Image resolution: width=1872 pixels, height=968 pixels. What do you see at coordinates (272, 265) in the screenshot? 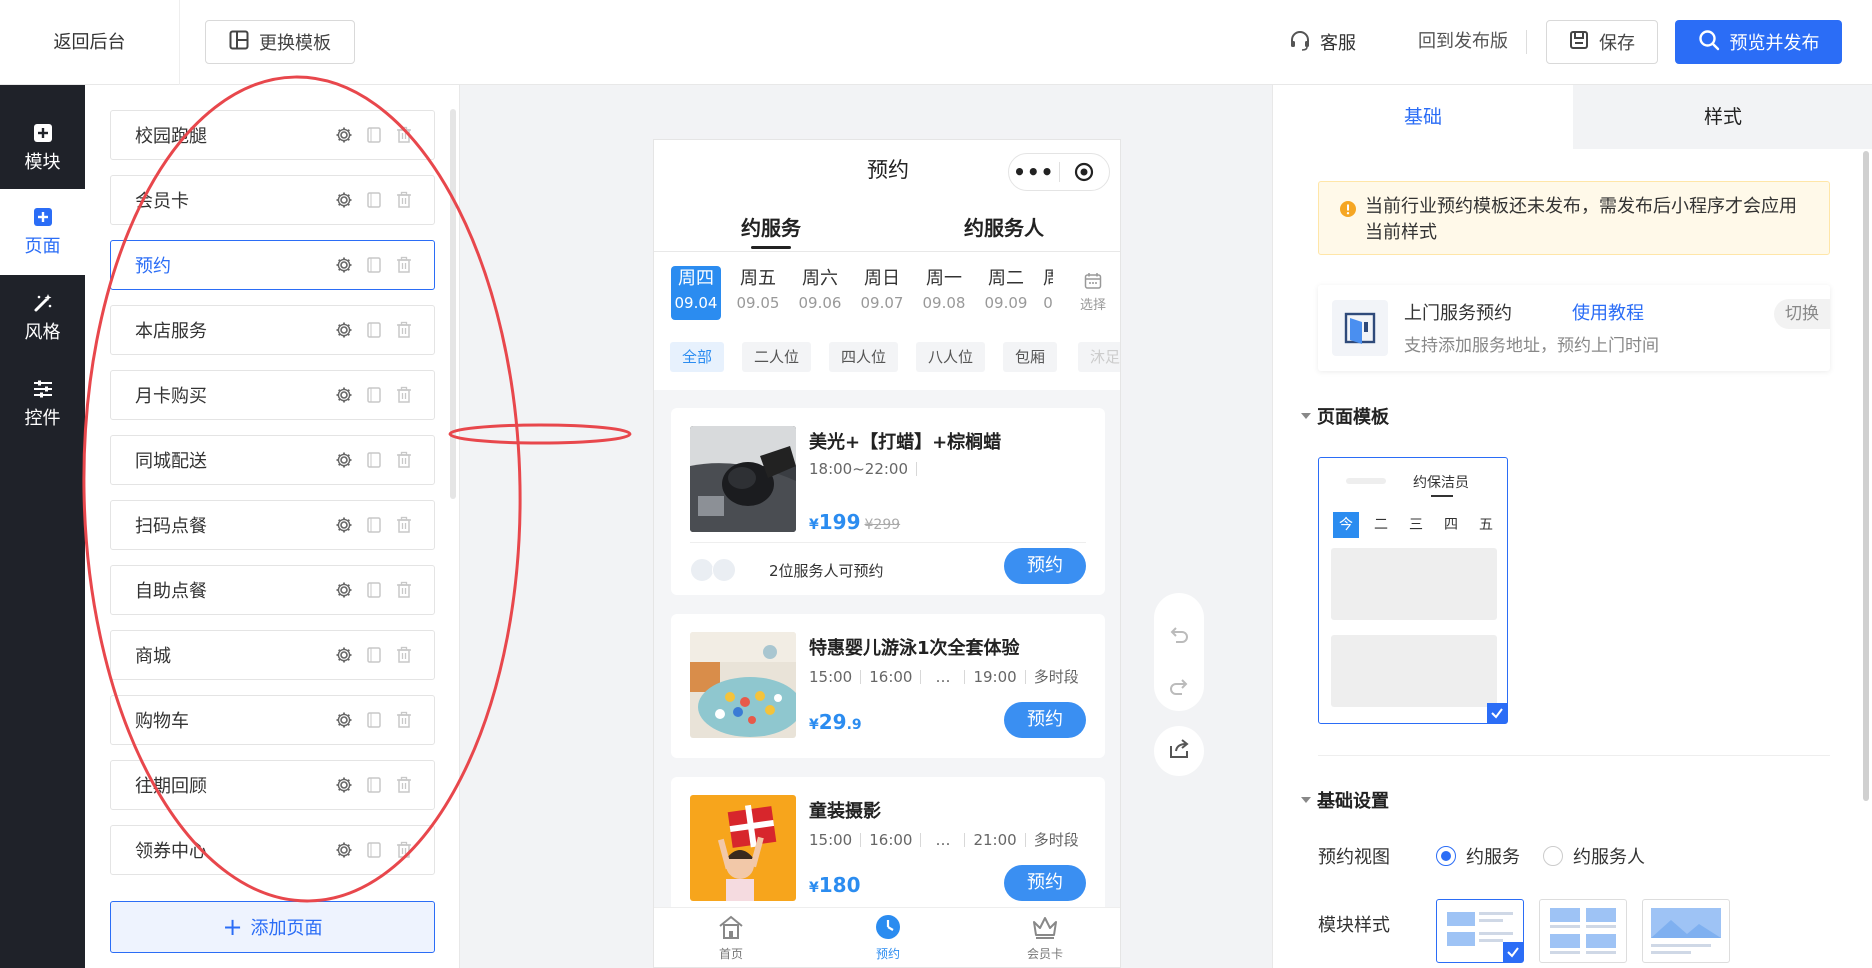
I see `page-item: 预约` at bounding box center [272, 265].